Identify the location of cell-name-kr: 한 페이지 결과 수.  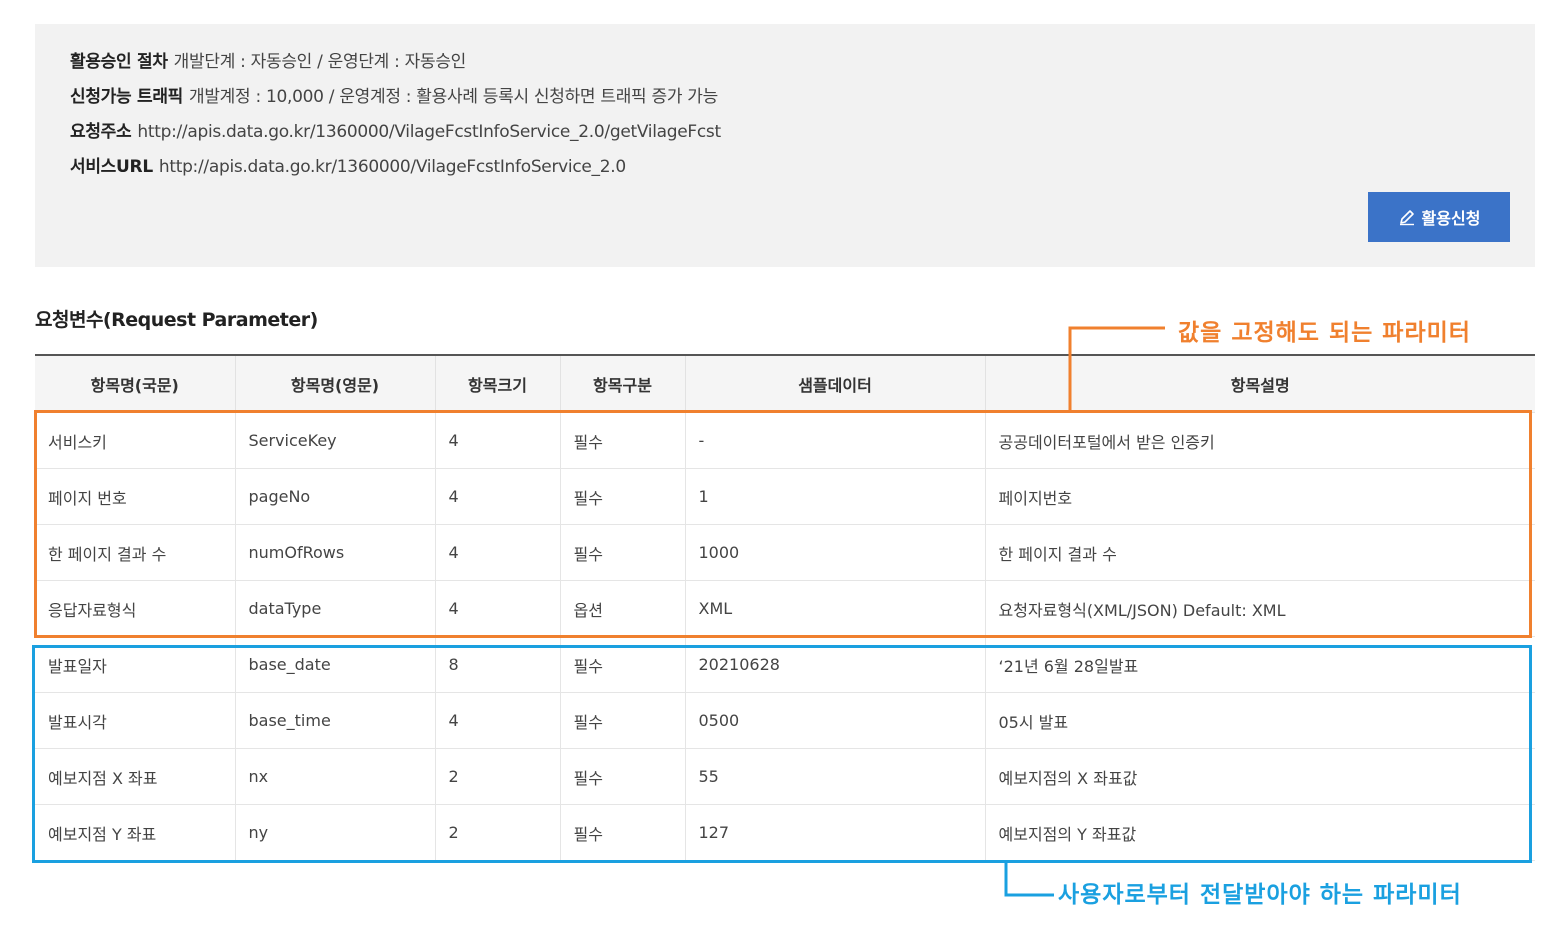
(135, 552).